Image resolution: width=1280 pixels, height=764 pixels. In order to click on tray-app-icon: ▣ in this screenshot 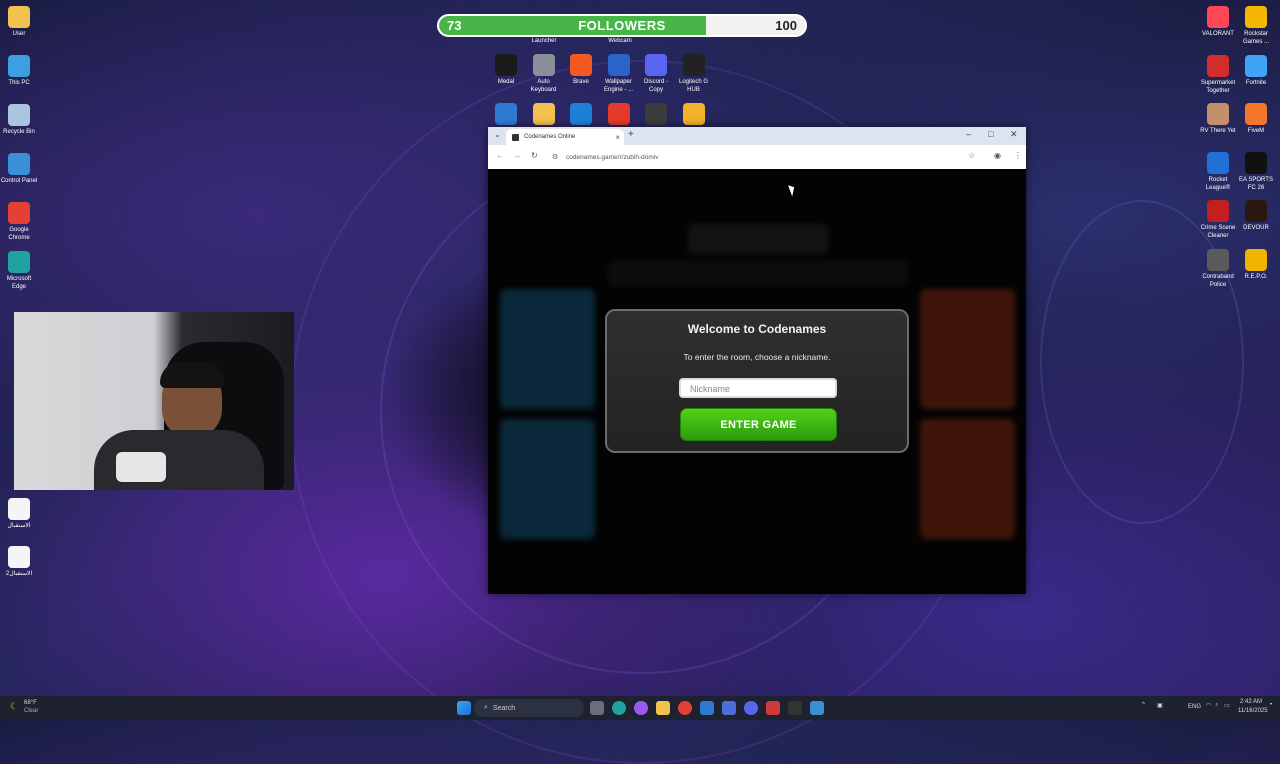, I will do `click(1160, 705)`.